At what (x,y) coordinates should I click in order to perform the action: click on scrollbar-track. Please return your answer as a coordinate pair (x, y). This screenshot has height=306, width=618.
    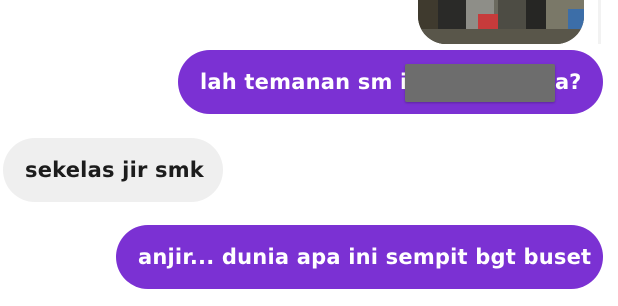
    Looking at the image, I should click on (599, 22).